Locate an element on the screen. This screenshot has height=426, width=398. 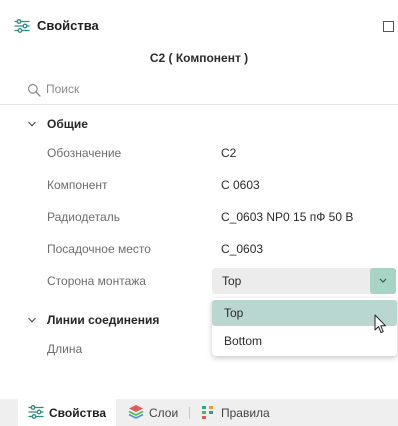
tab-properties: Свойства is located at coordinates (67, 412).